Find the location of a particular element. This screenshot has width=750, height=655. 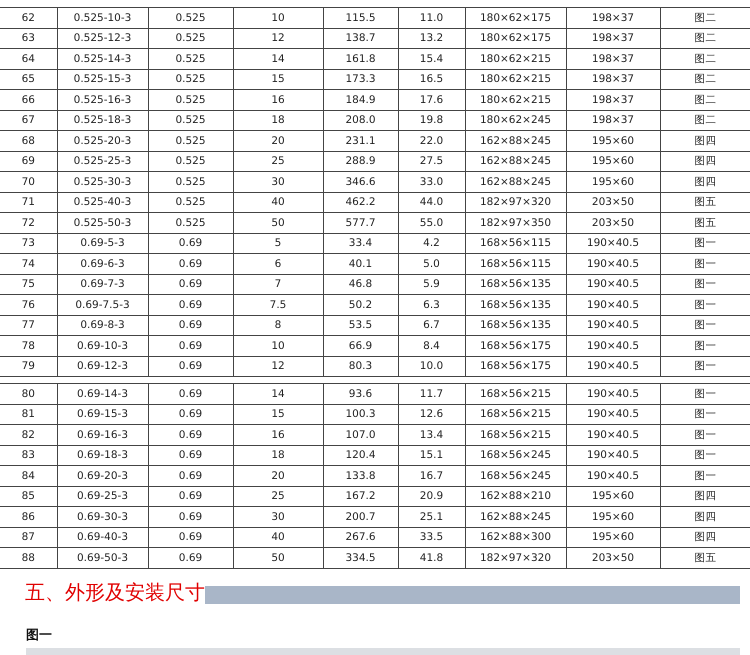

table-cell: 图五 is located at coordinates (705, 222).